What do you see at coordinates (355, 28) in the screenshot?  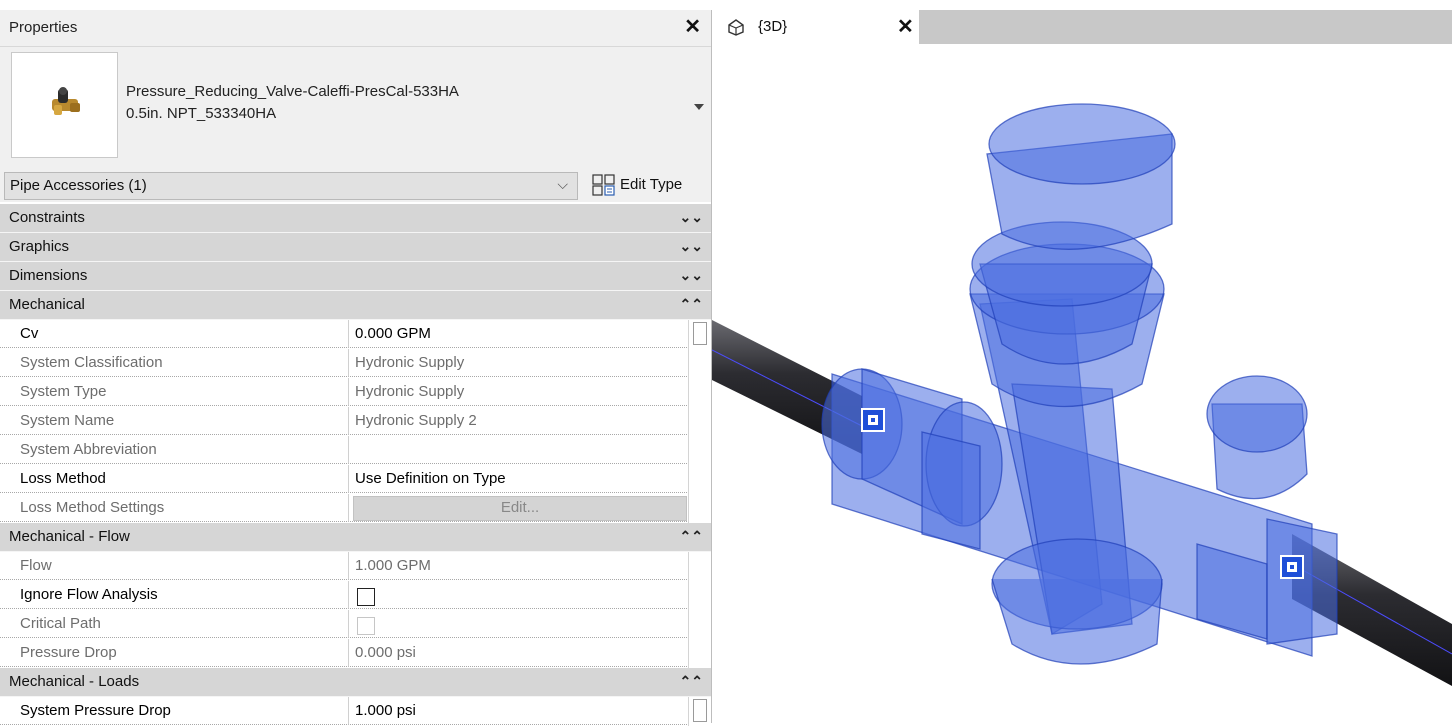 I see `properties-title-bar: Properties ✕` at bounding box center [355, 28].